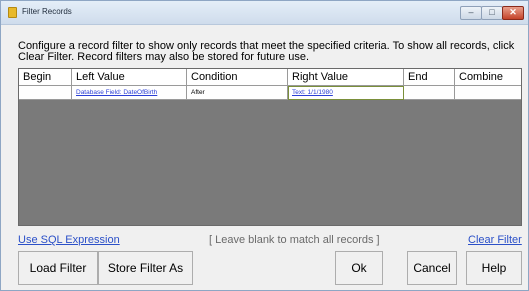 This screenshot has width=529, height=291. Describe the element at coordinates (69, 240) in the screenshot. I see `use-sql-expression-link: Use SQL Expression` at that location.